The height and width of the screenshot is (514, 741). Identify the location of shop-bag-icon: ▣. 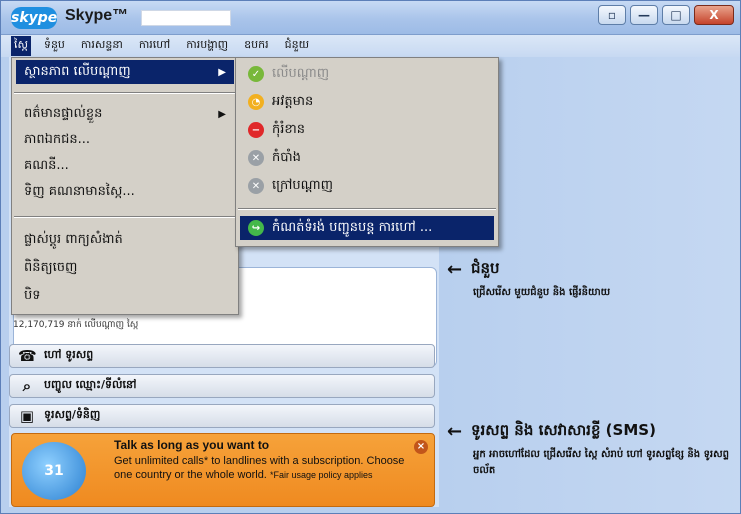
(27, 416).